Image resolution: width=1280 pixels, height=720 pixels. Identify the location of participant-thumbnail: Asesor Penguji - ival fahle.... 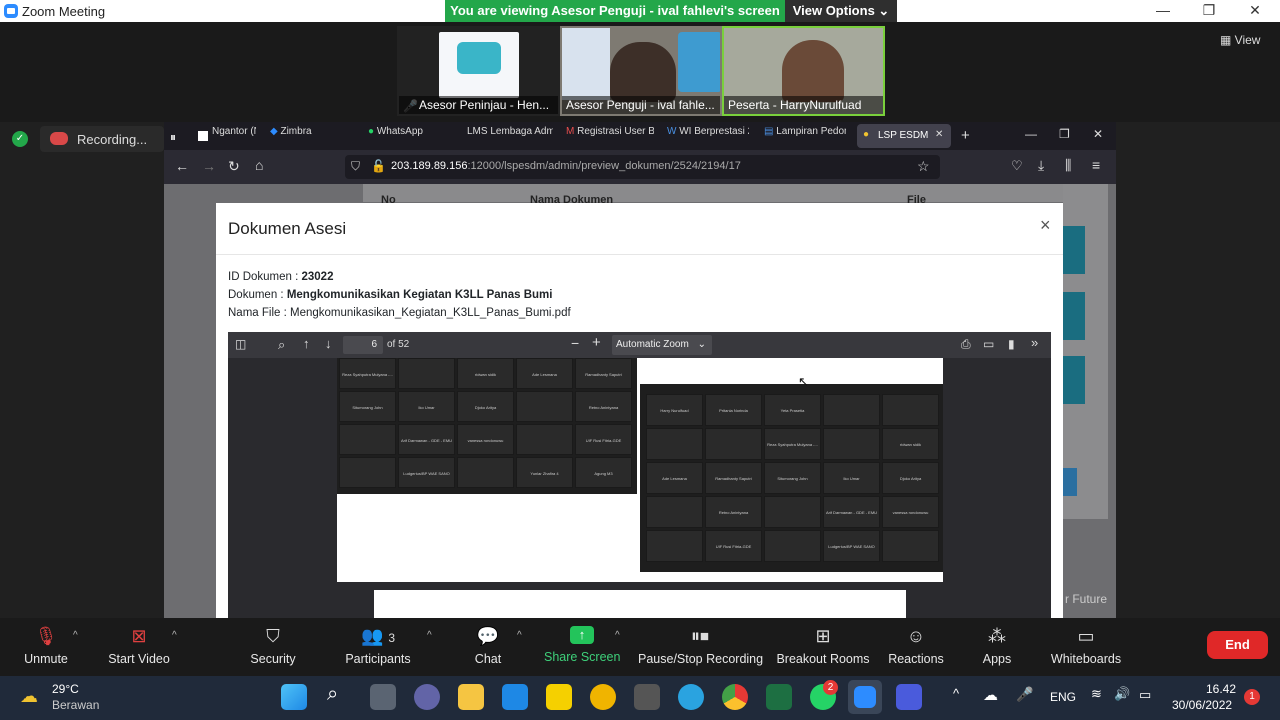
(641, 71).